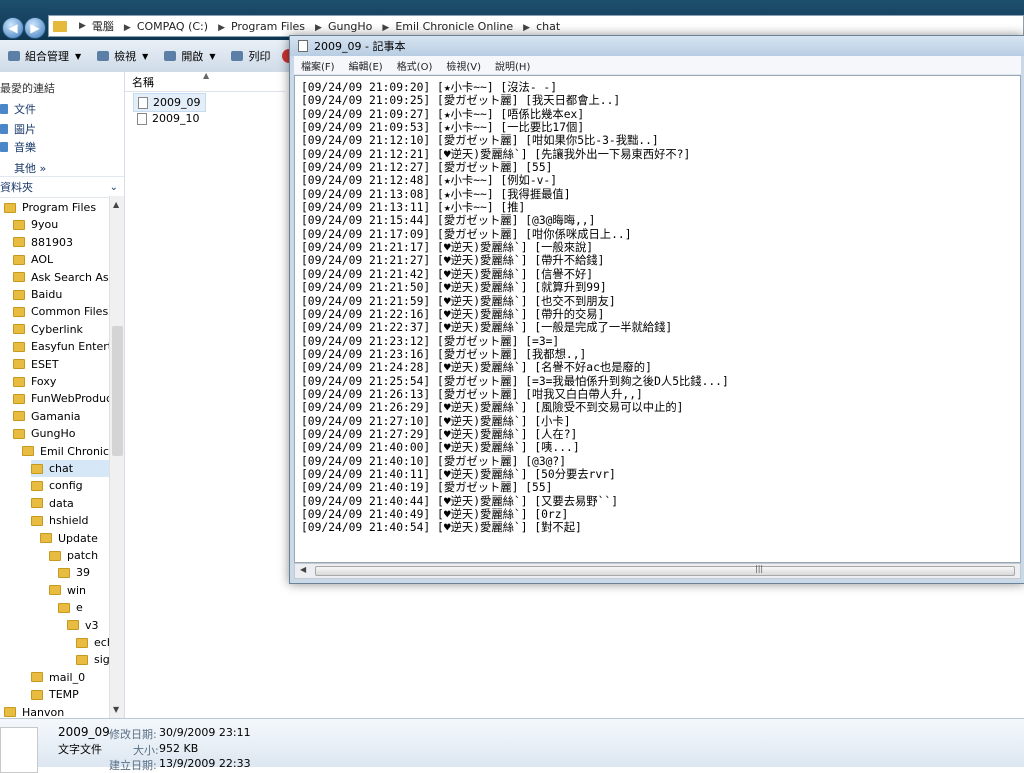  I want to click on tree-item-label: Gamania, so click(56, 416).